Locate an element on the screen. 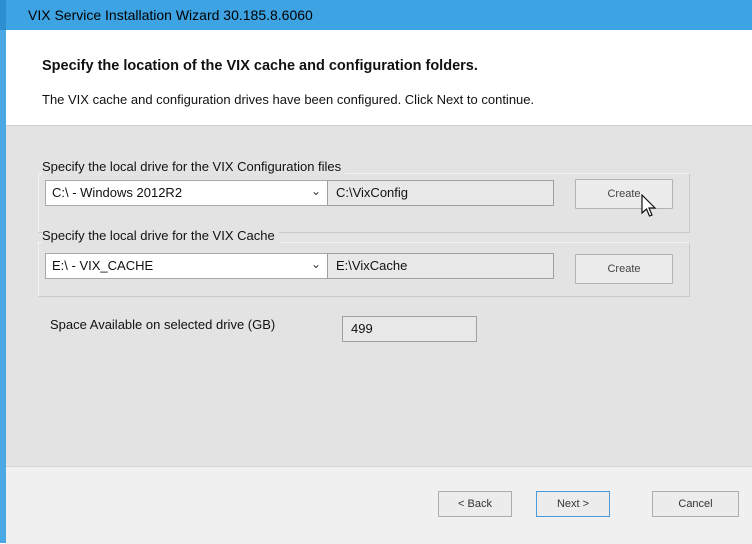 The height and width of the screenshot is (544, 752). wizard-footer is located at coordinates (379, 505).